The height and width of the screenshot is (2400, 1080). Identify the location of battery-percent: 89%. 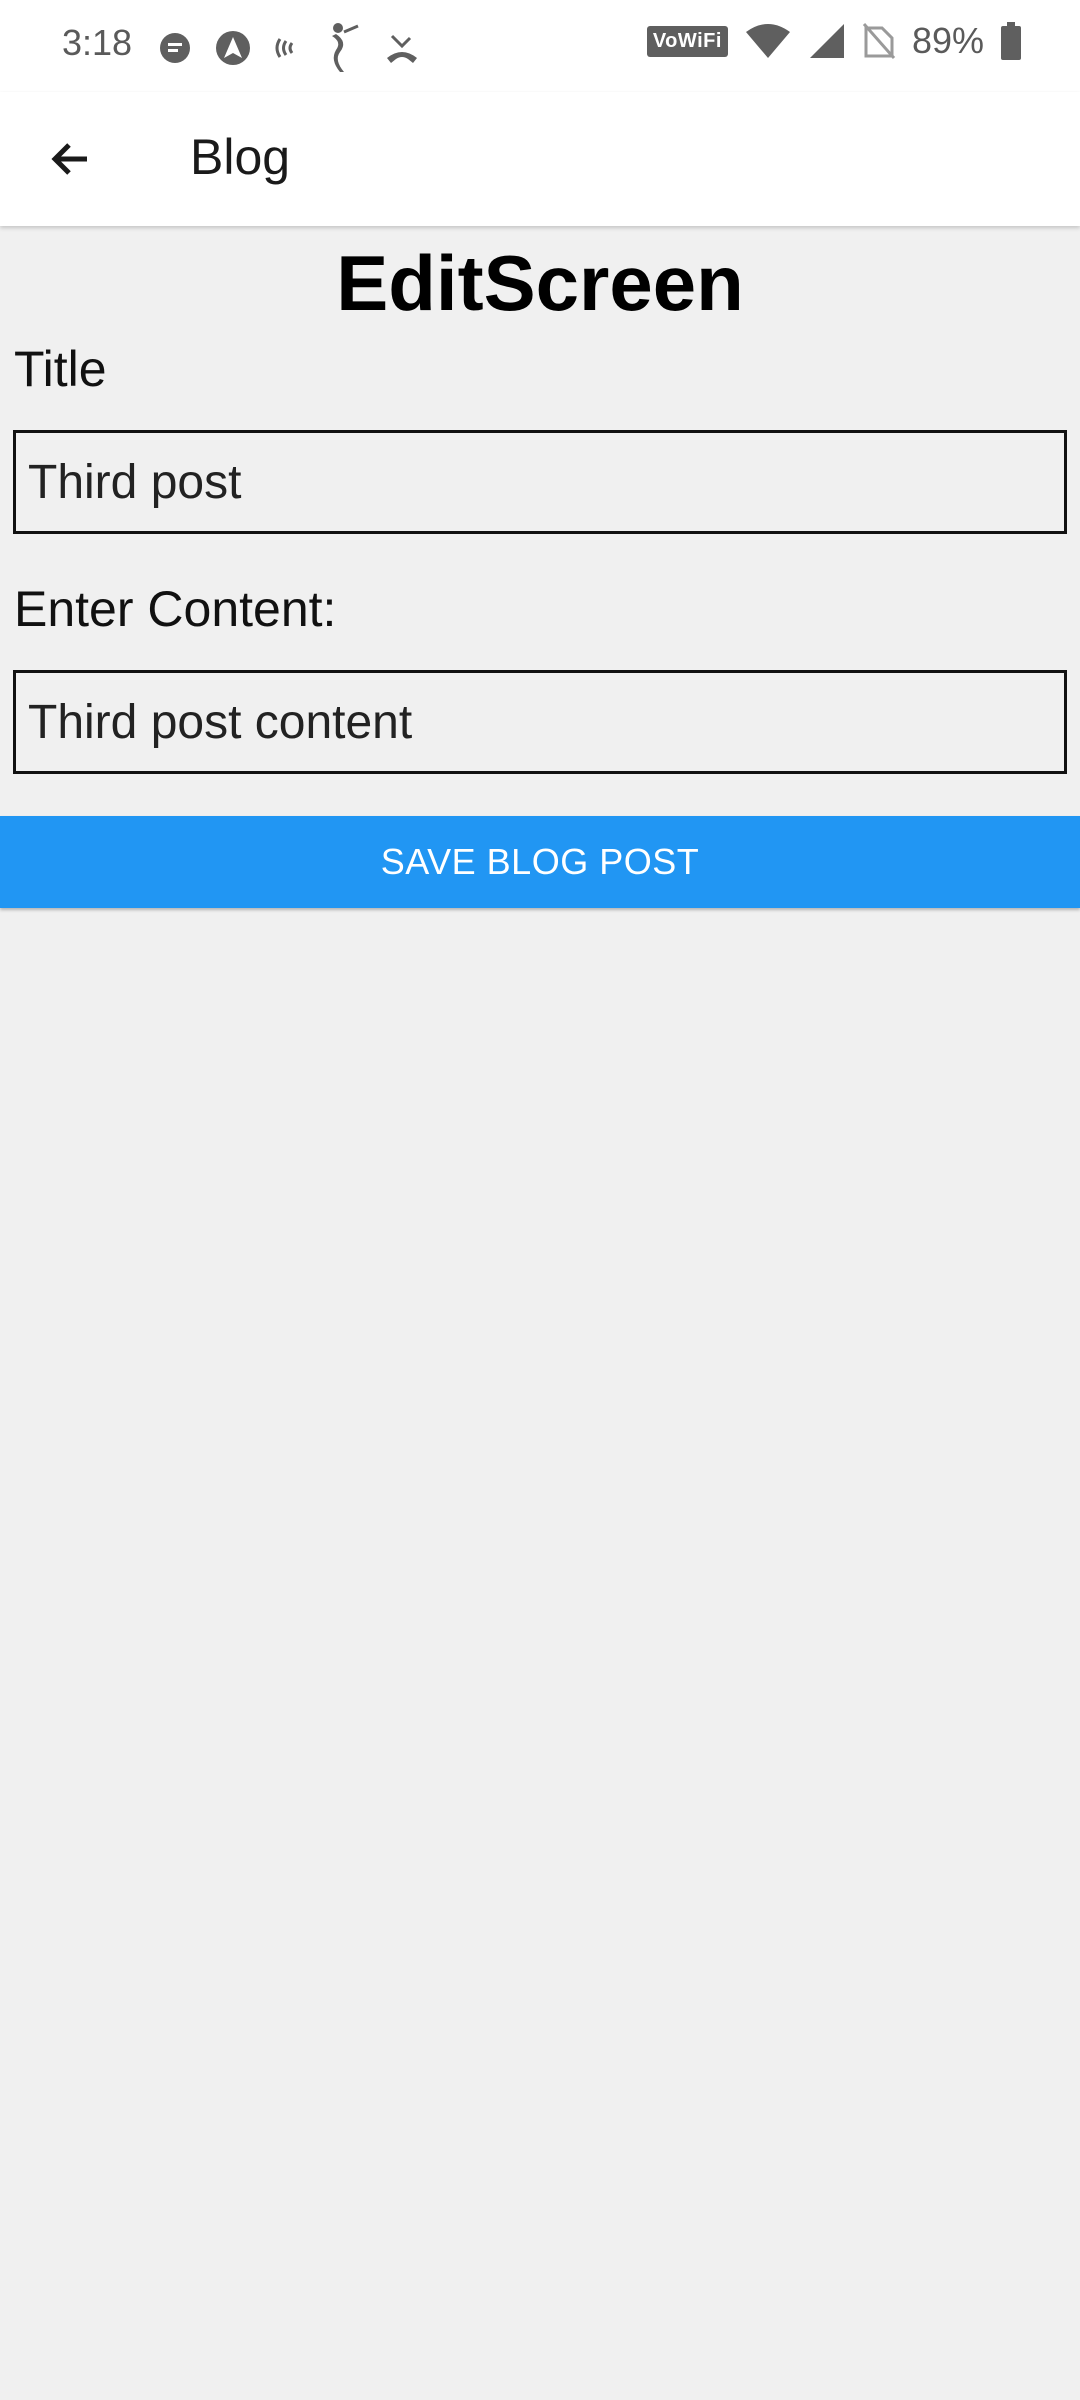
(947, 40).